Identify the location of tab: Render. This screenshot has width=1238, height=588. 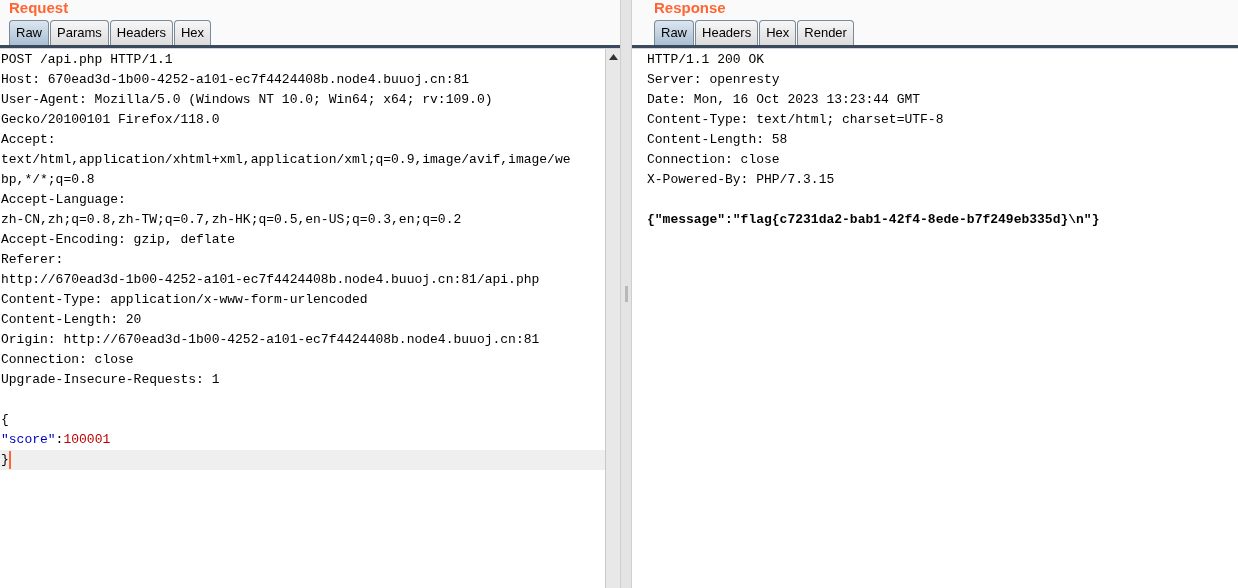
(825, 32).